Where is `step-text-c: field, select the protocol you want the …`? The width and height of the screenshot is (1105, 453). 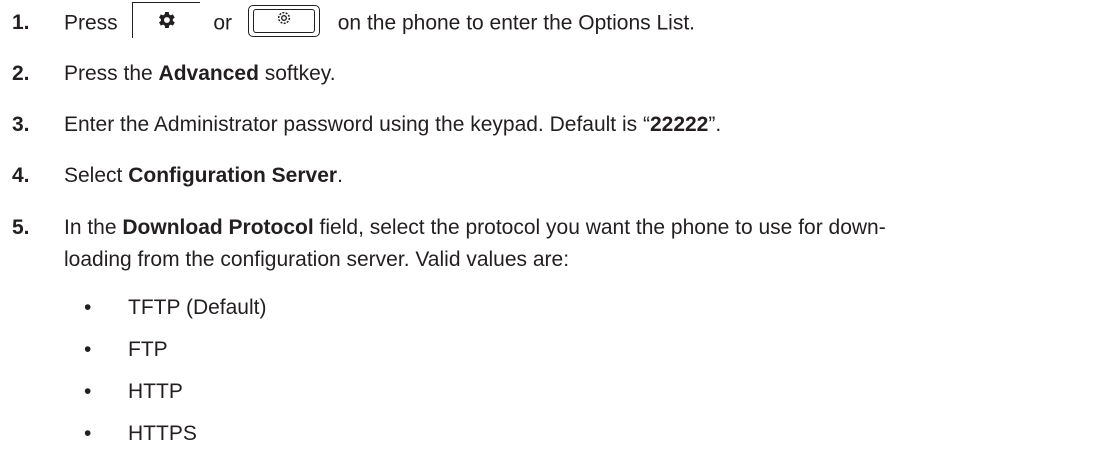 step-text-c: field, select the protocol you want the … is located at coordinates (599, 227).